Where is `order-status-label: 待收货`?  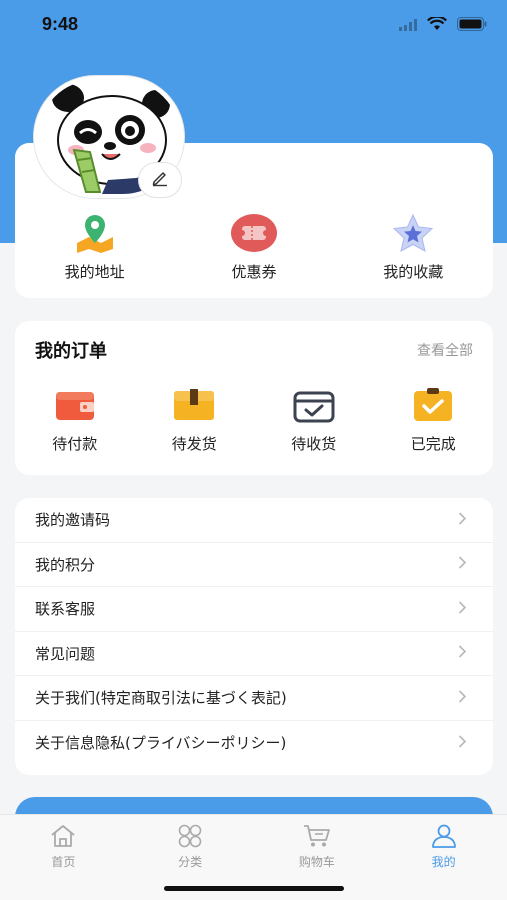
order-status-label: 待收货 is located at coordinates (314, 444).